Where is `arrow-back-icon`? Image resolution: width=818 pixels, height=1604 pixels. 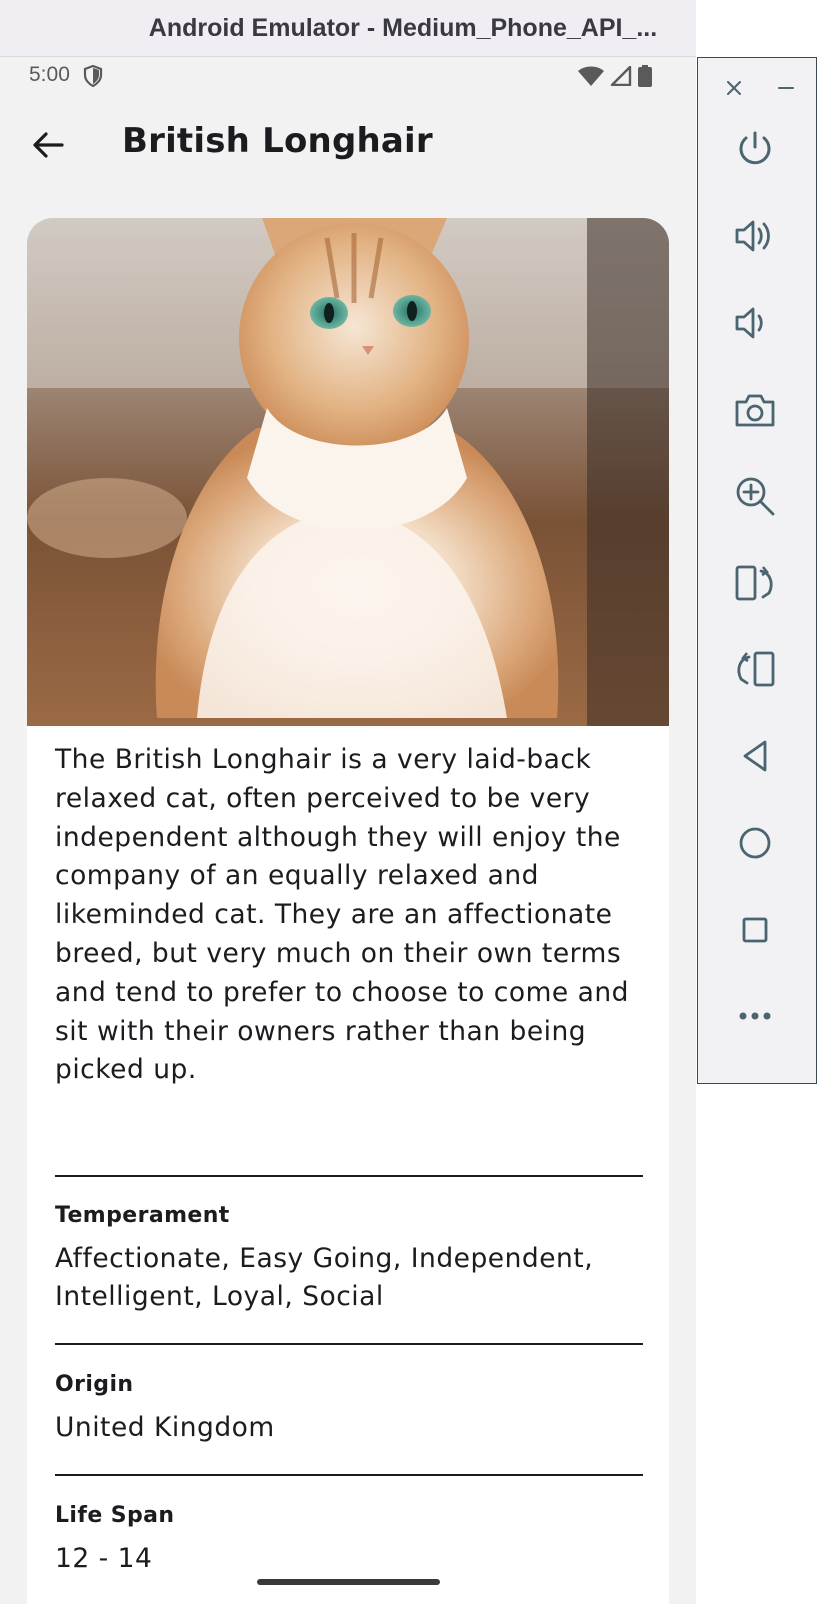
arrow-back-icon is located at coordinates (48, 145).